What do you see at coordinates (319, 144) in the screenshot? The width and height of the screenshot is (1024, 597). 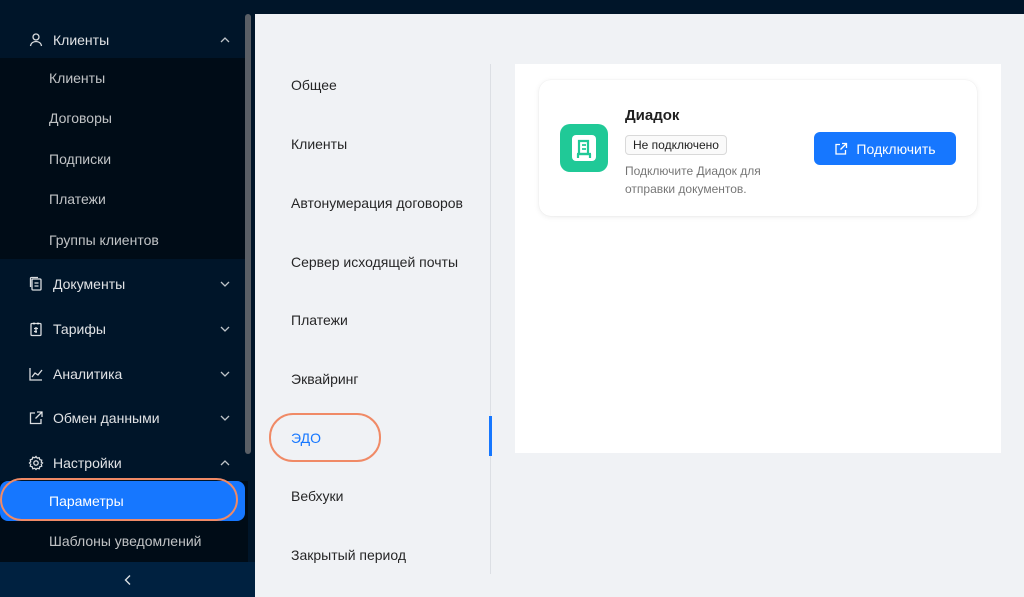 I see `settings-tab-clients: Клиенты` at bounding box center [319, 144].